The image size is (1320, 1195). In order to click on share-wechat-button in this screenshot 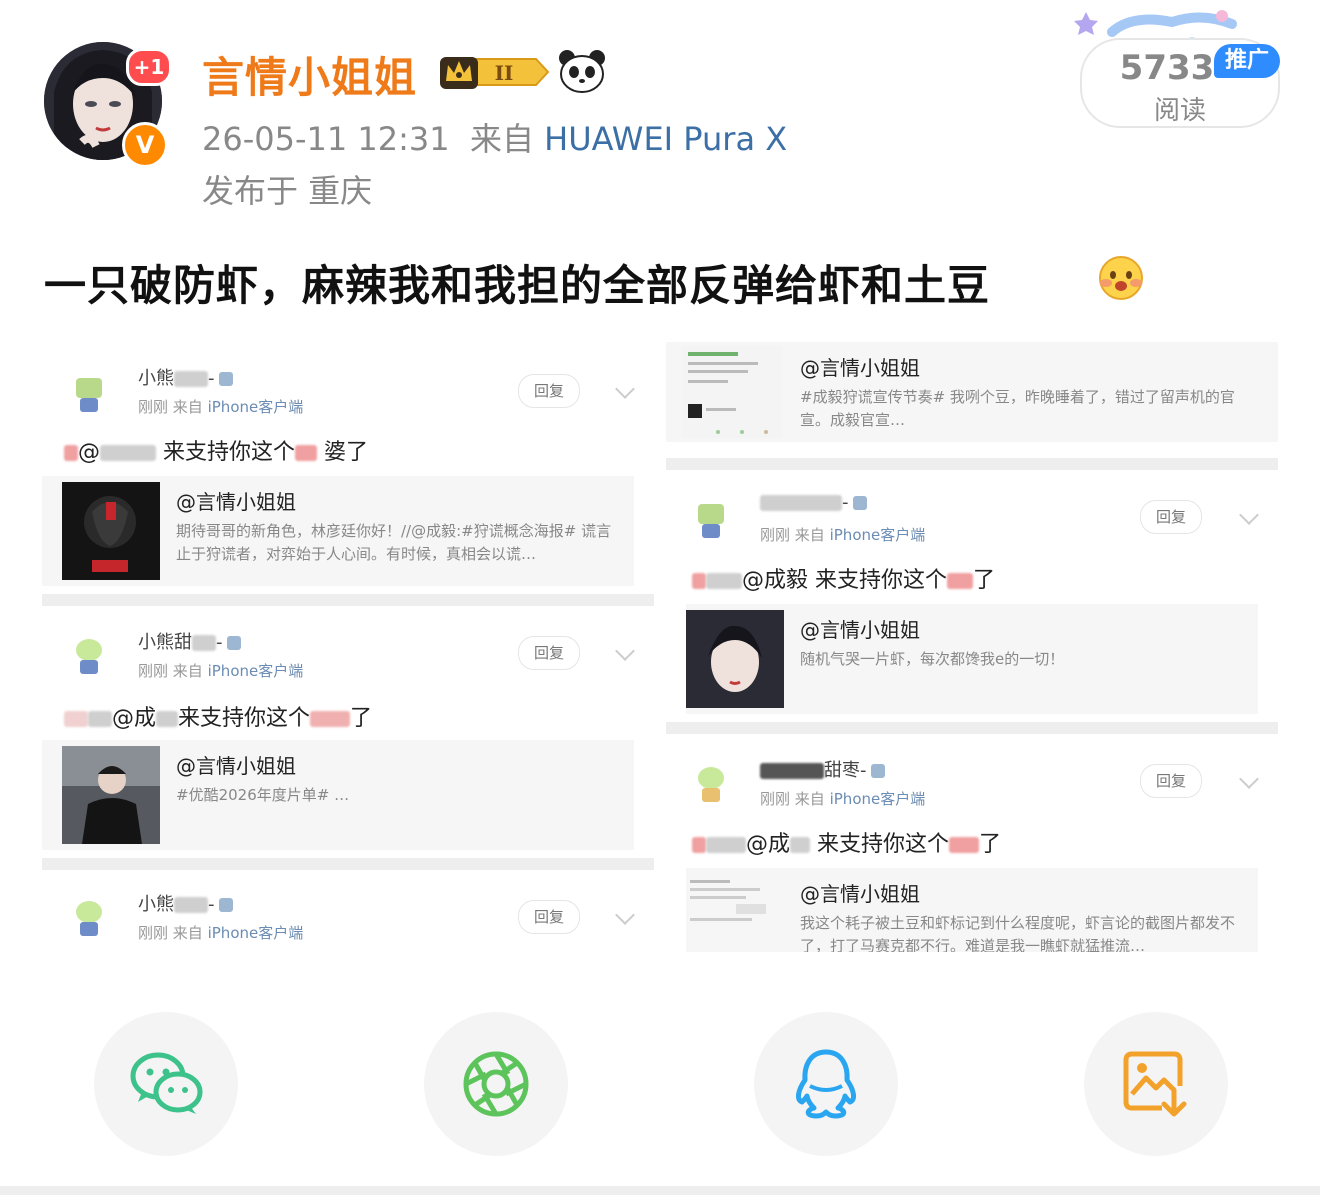, I will do `click(166, 1084)`.